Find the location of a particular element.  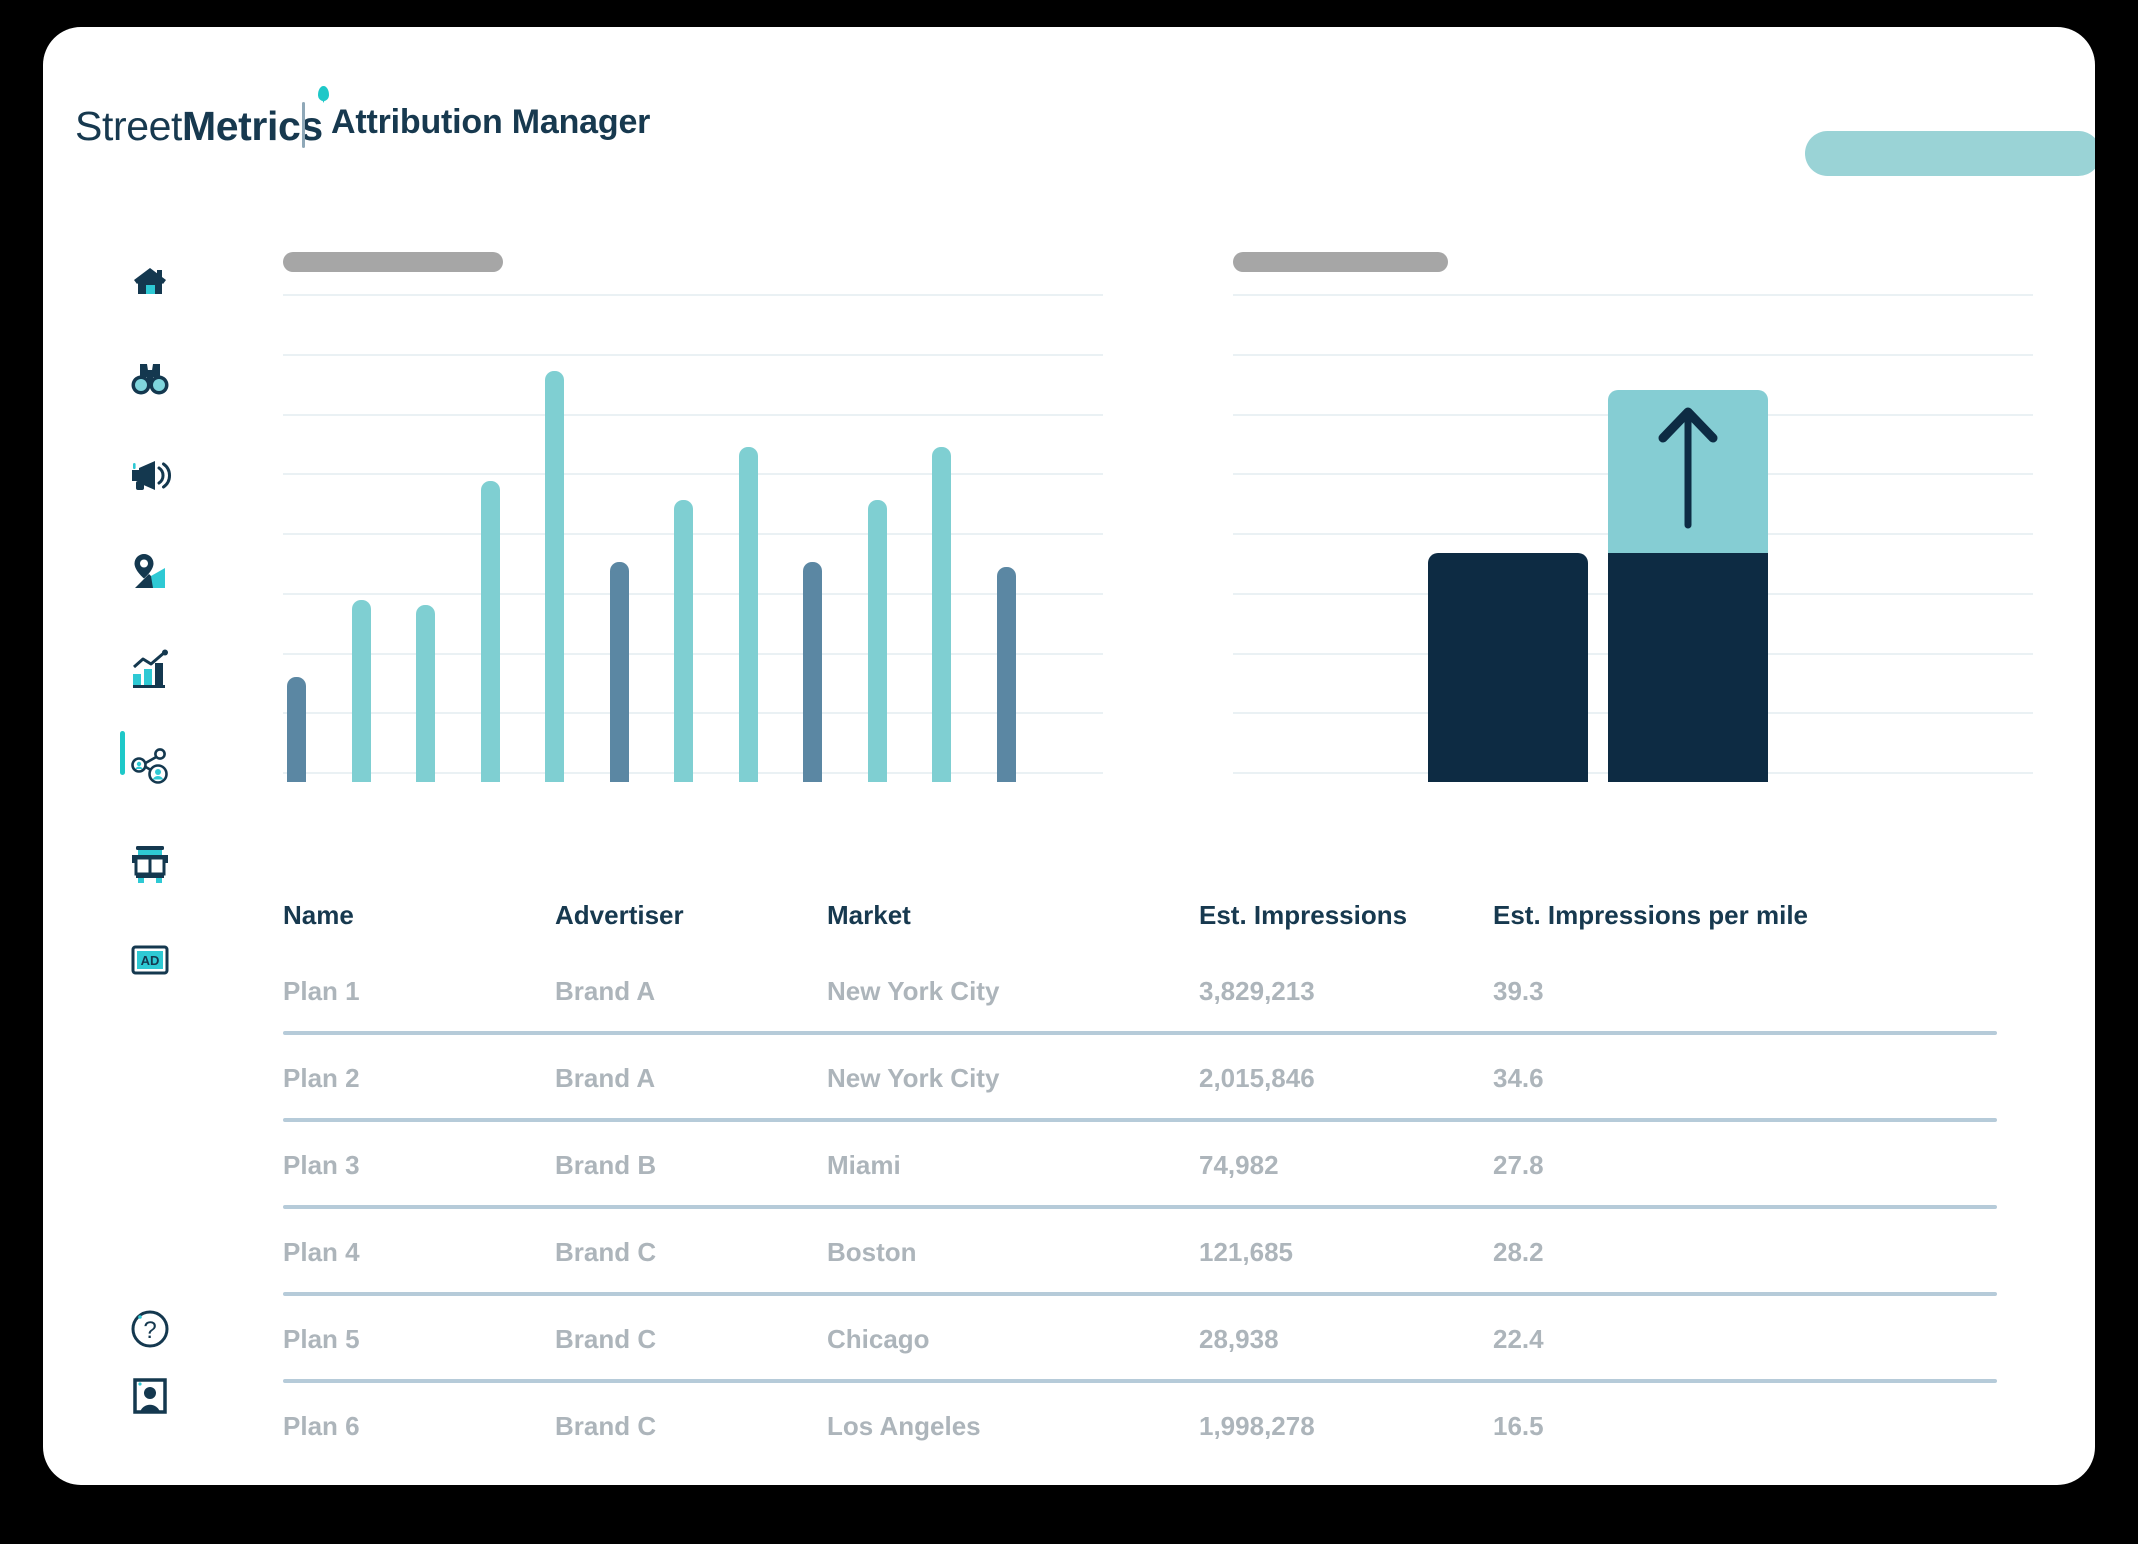

table-cell-name: Plan 6 is located at coordinates (321, 1426).